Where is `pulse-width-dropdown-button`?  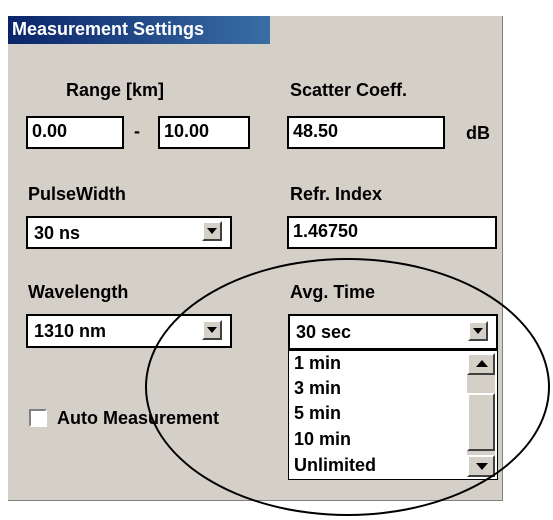
pulse-width-dropdown-button is located at coordinates (212, 231).